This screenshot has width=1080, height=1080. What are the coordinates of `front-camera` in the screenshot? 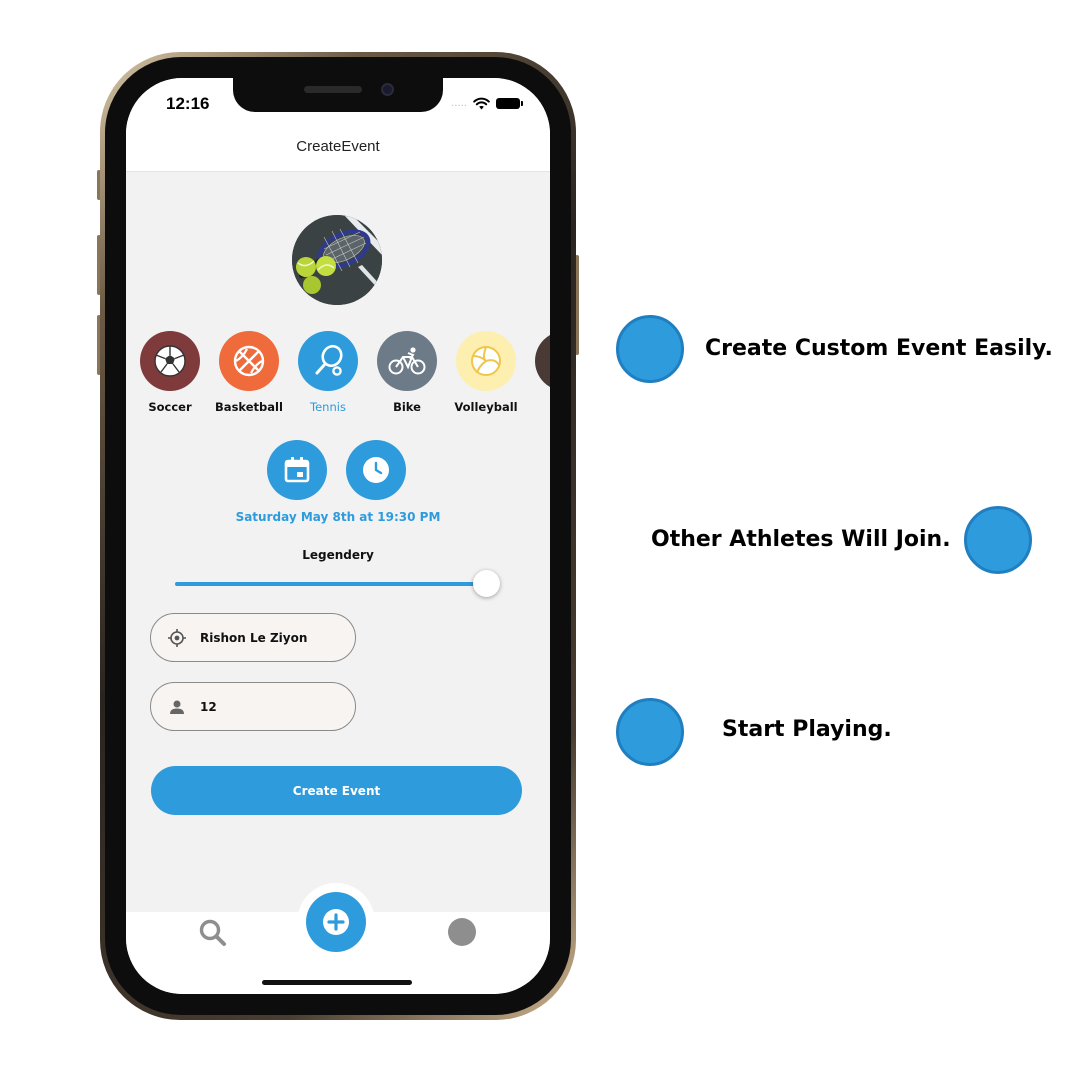 It's located at (387, 89).